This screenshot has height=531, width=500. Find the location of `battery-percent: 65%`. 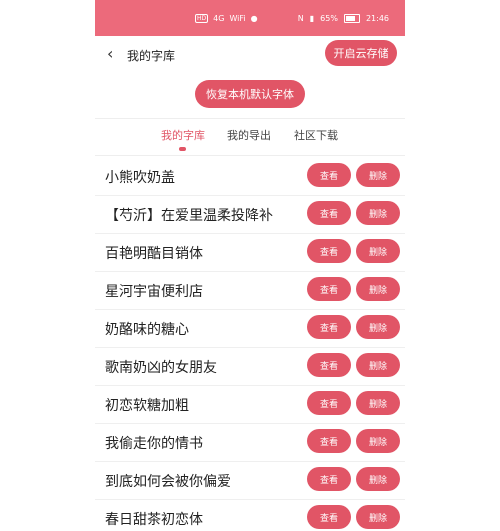

battery-percent: 65% is located at coordinates (329, 18).